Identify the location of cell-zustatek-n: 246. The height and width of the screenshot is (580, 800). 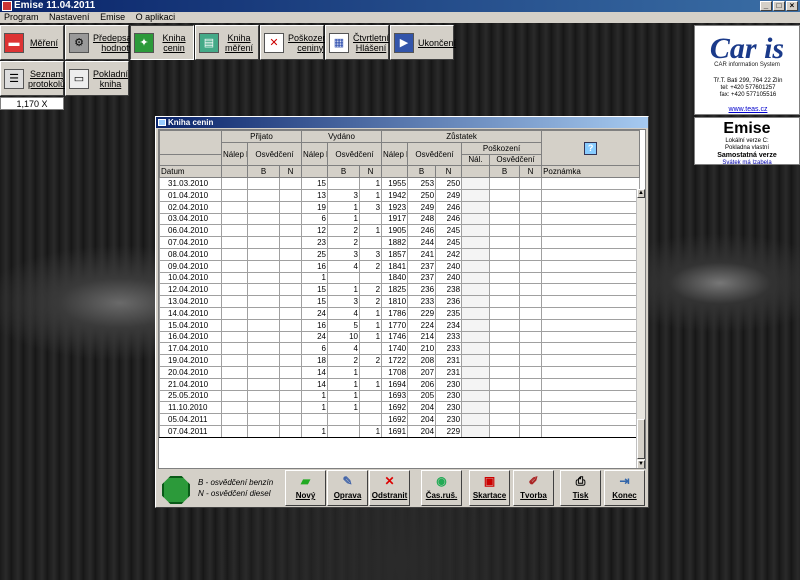
(449, 219).